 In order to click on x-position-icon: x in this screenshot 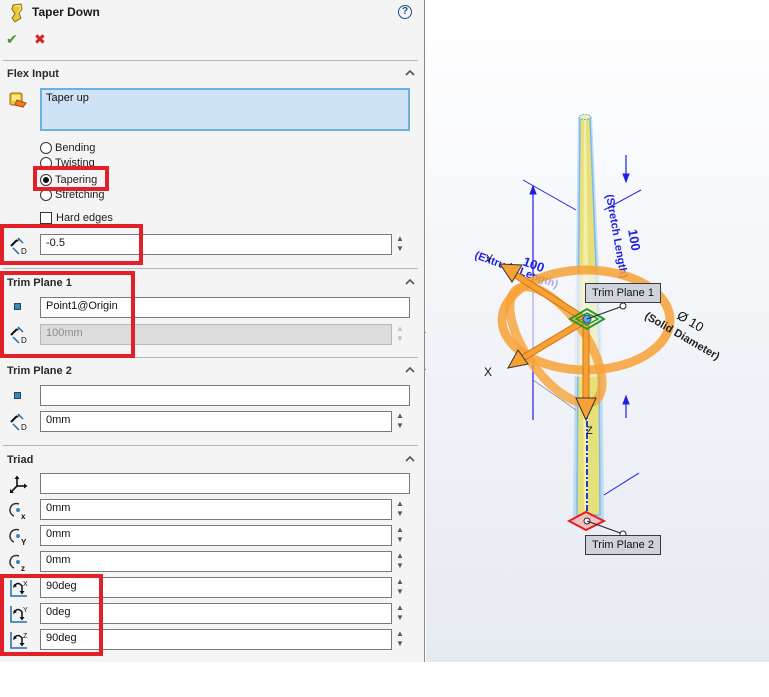, I will do `click(19, 510)`.